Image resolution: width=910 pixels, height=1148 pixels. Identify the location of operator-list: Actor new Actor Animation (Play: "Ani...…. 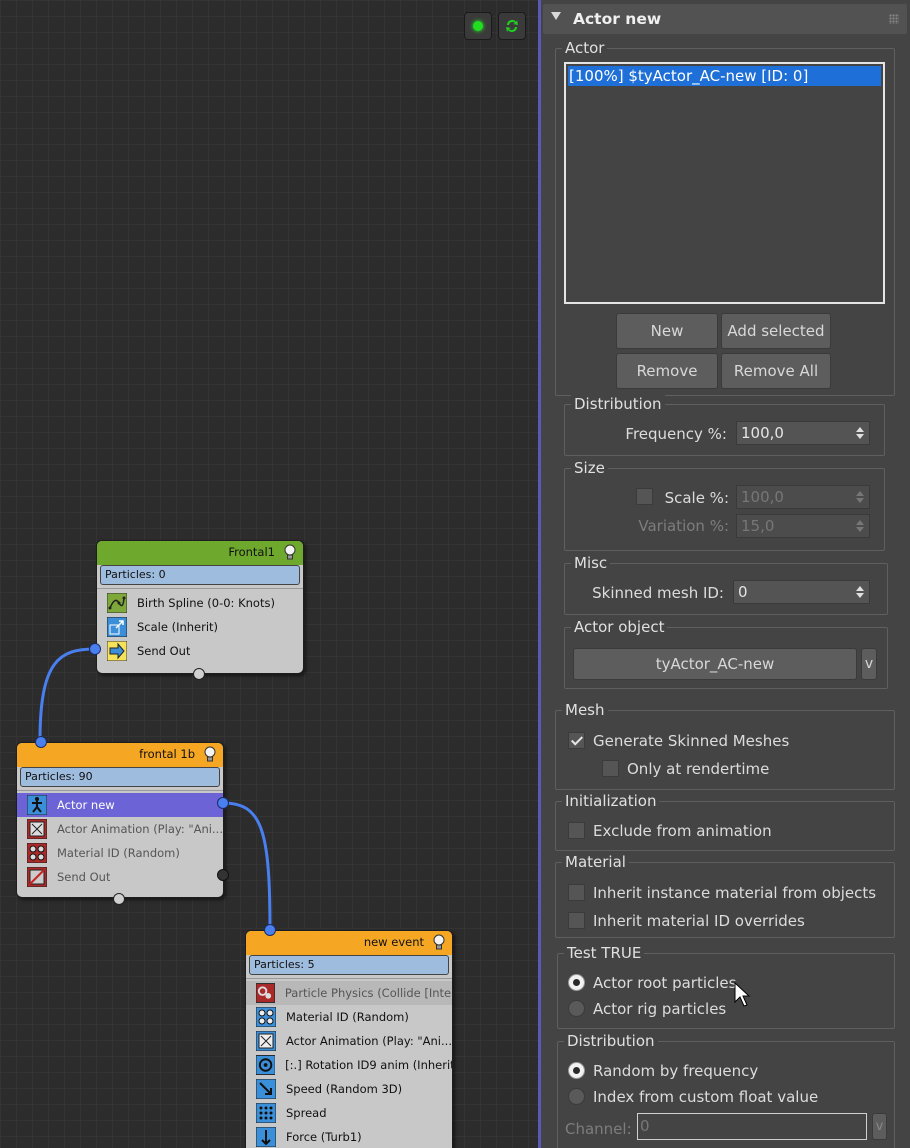
(120, 839).